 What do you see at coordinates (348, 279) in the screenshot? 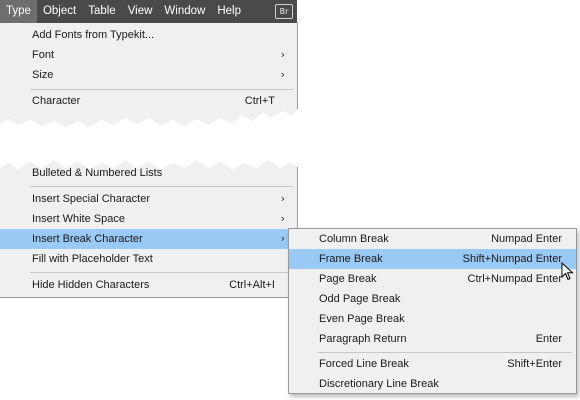
I see `menu-item-label: Page Break` at bounding box center [348, 279].